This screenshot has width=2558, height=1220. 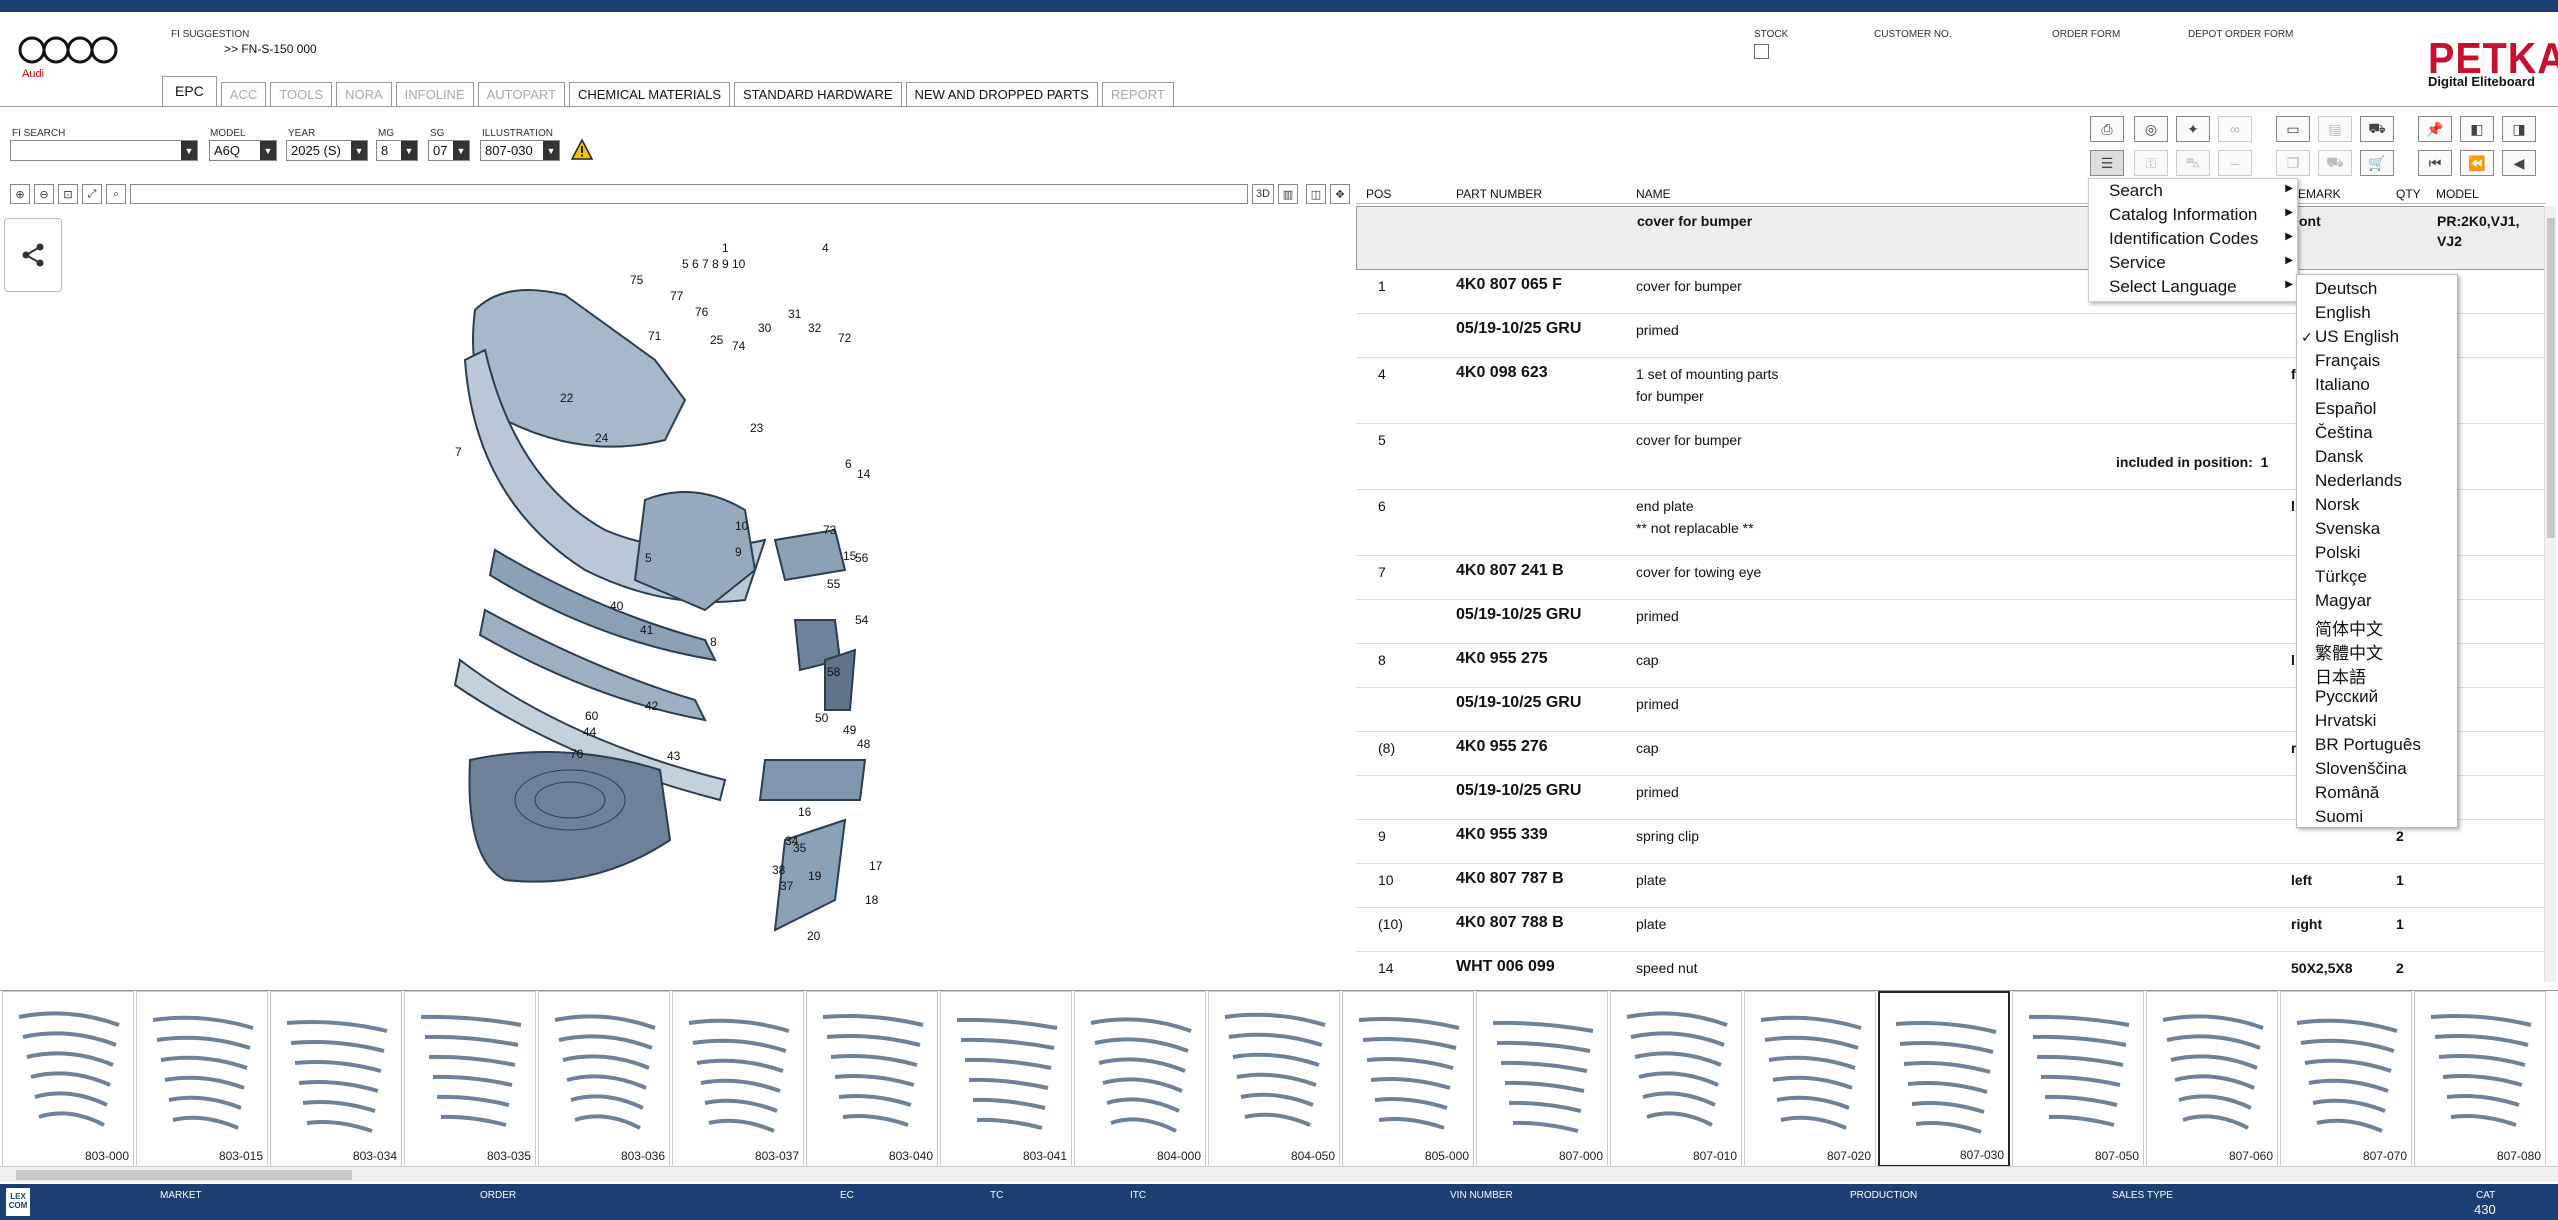 What do you see at coordinates (2339, 819) in the screenshot?
I see `language-item: Suomi` at bounding box center [2339, 819].